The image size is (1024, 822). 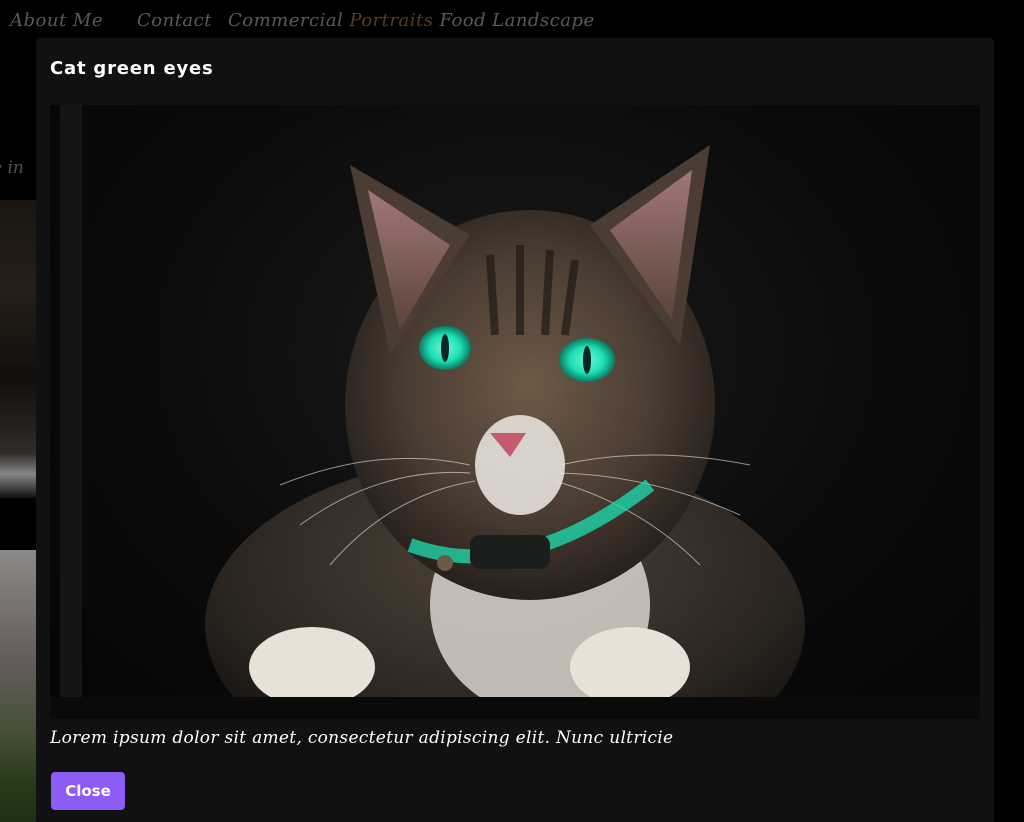 I want to click on modal-title: Cat green eyes, so click(x=132, y=68).